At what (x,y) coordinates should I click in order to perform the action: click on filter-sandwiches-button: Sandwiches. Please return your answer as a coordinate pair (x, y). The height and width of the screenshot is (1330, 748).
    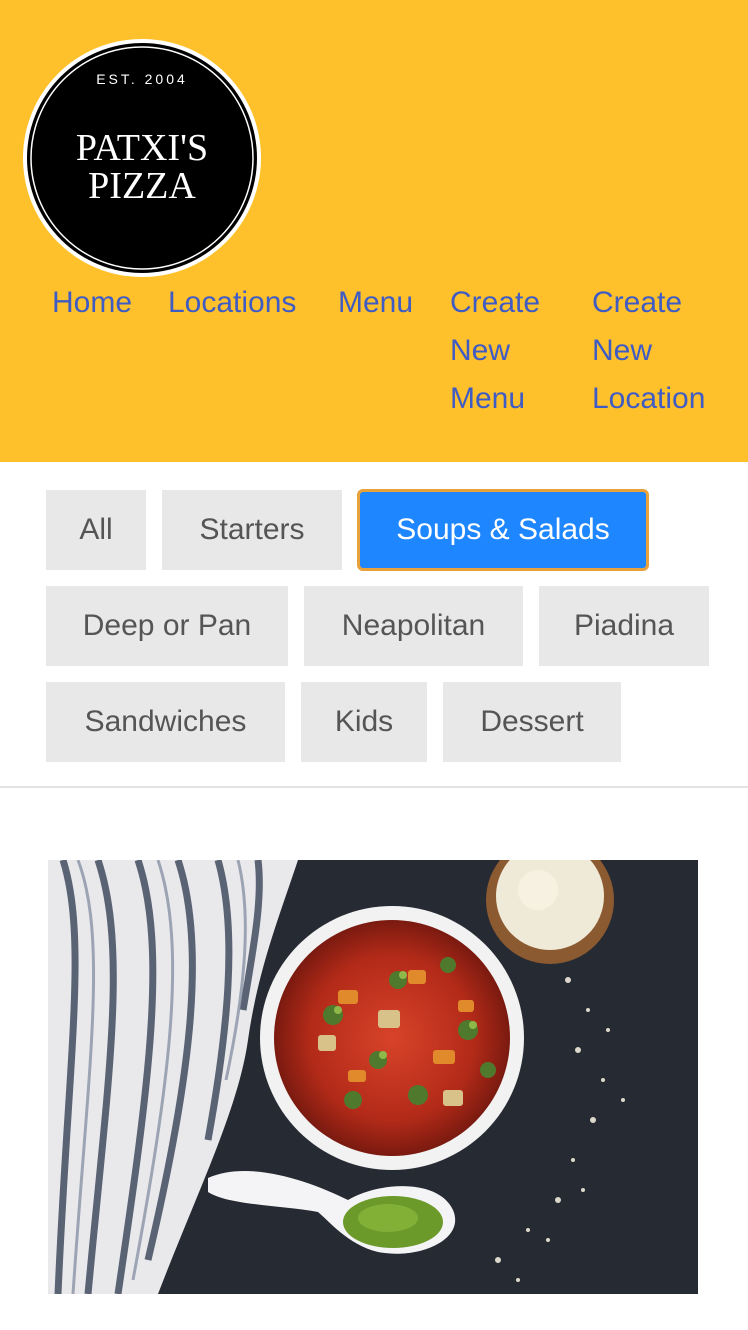
    Looking at the image, I should click on (165, 722).